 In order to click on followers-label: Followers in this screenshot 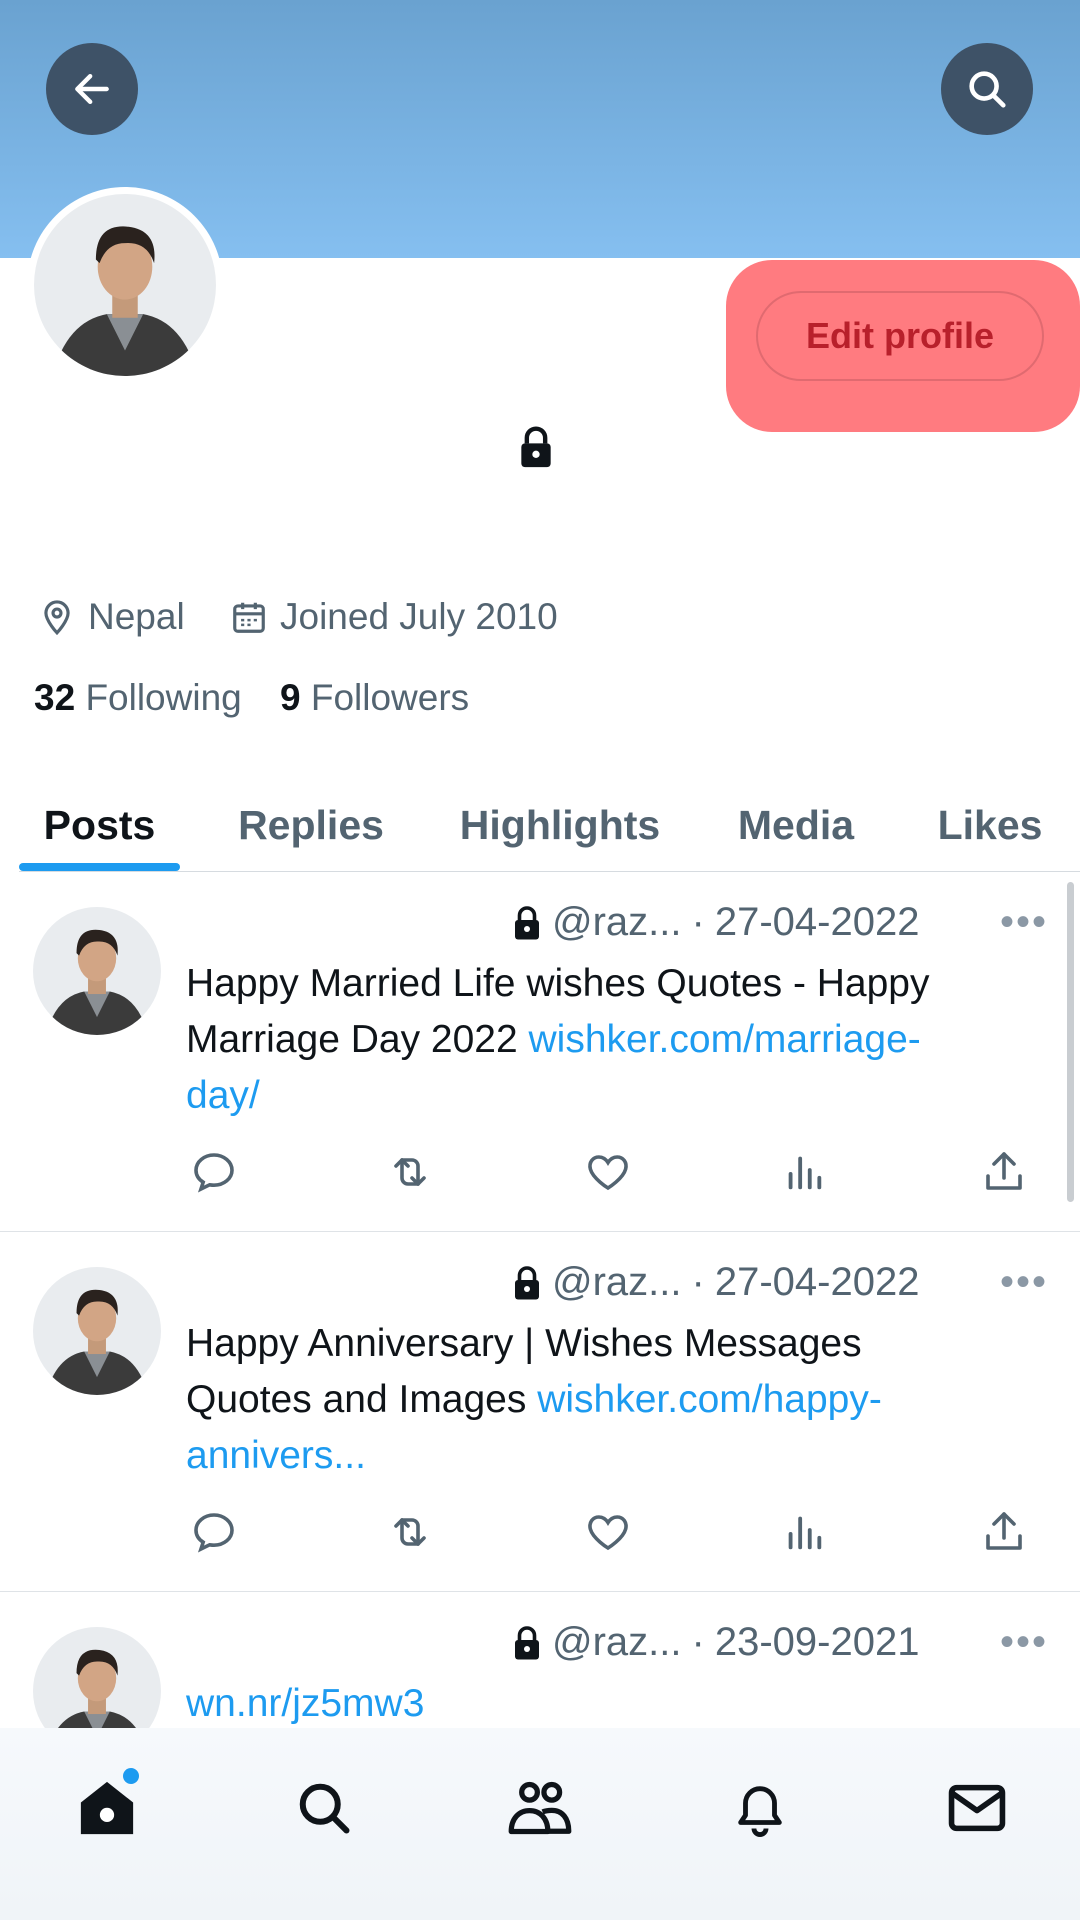, I will do `click(390, 697)`.